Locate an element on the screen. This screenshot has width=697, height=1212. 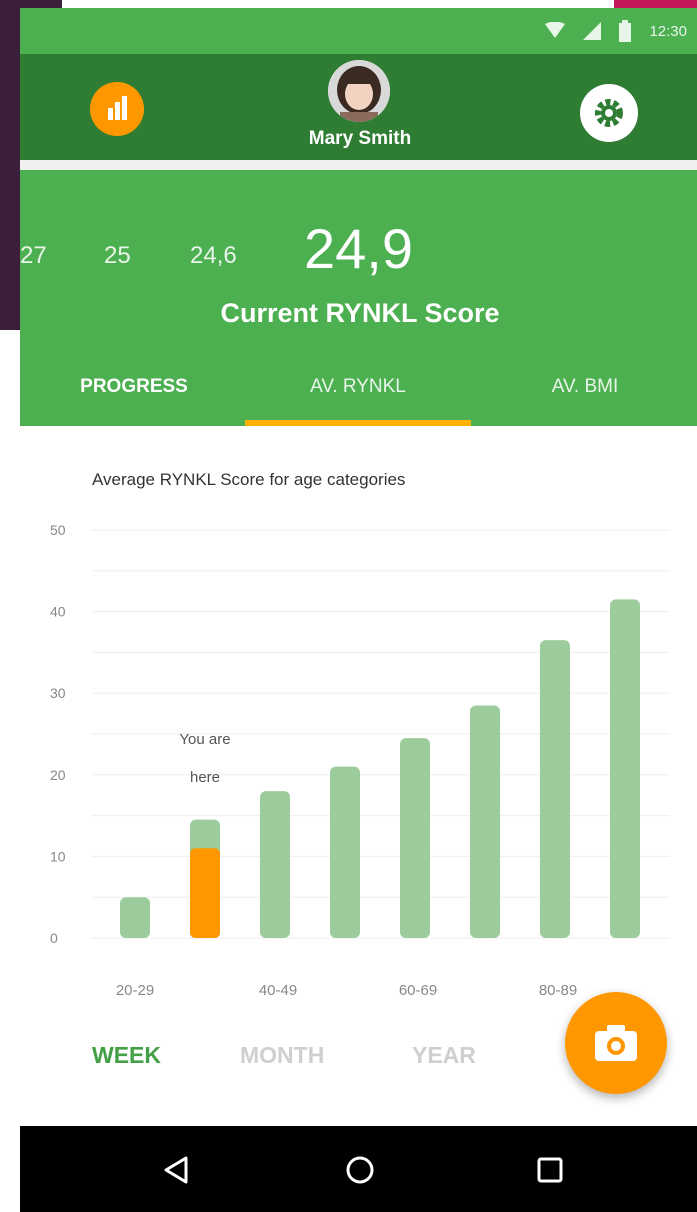
app-bar: Mary Smith is located at coordinates (358, 107).